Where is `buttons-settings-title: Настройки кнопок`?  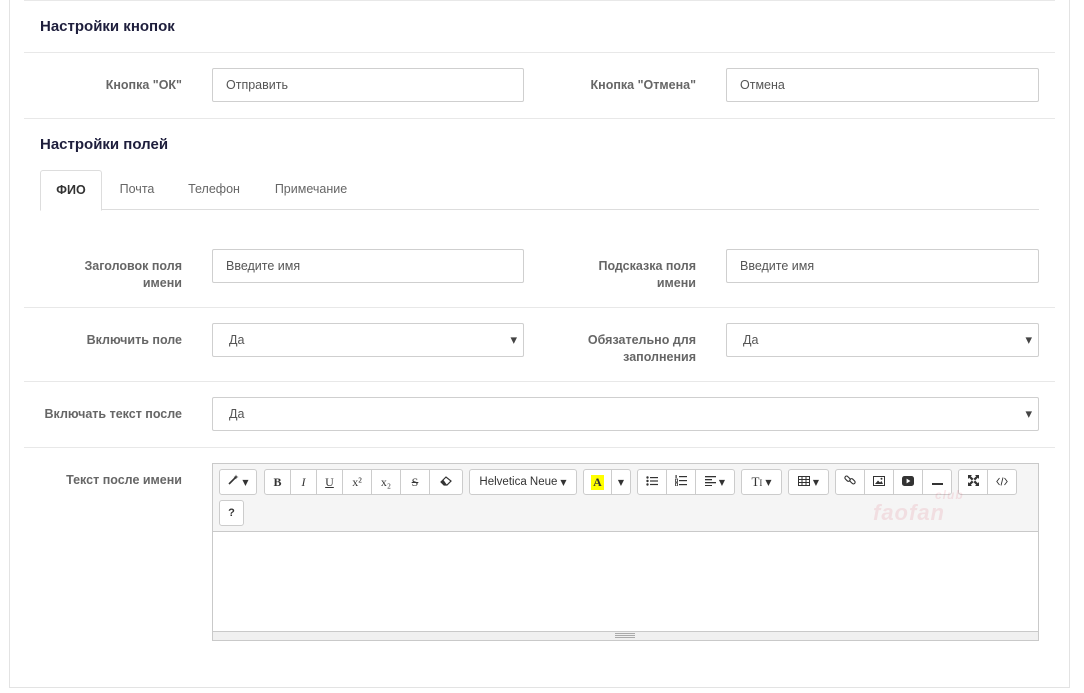 buttons-settings-title: Настройки кнопок is located at coordinates (107, 26).